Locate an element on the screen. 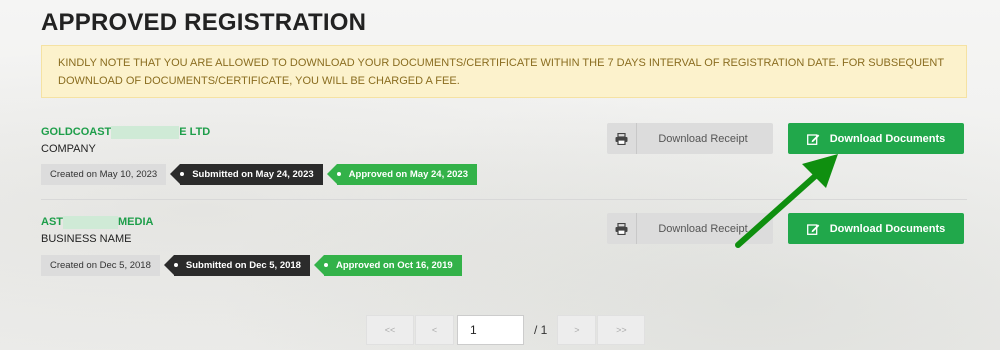 Image resolution: width=1000 pixels, height=350 pixels. page-title: APPROVED REGISTRATION is located at coordinates (204, 22).